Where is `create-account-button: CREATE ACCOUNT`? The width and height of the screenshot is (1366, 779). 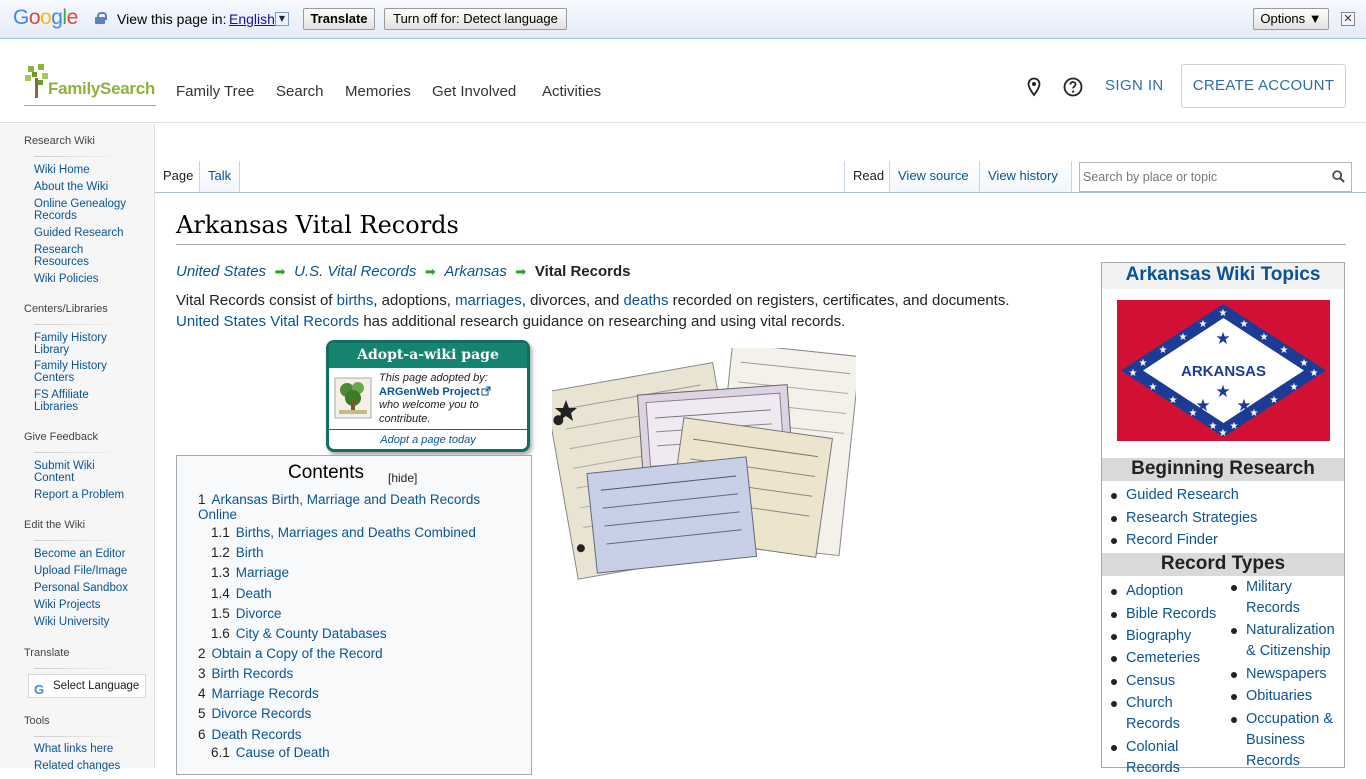
create-account-button: CREATE ACCOUNT is located at coordinates (1263, 86).